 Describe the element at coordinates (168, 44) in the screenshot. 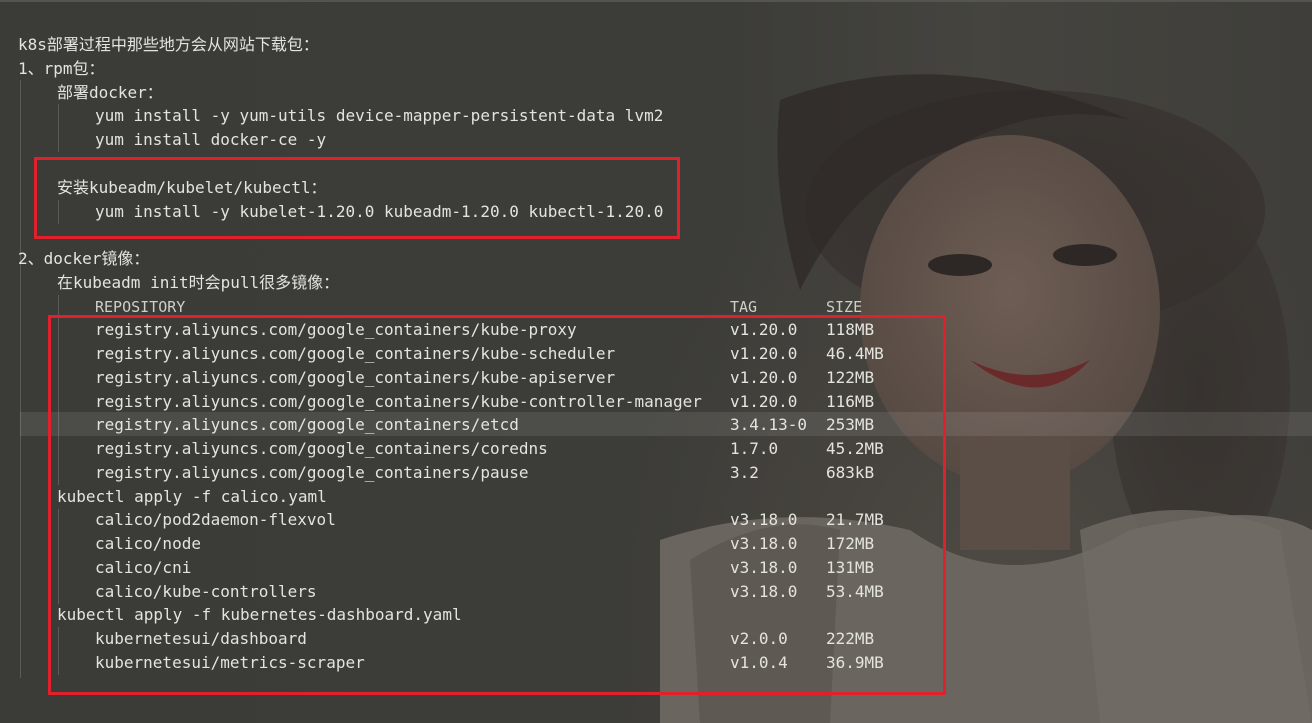

I see `doc-title: k8s部署过程中那些地方会从网站下载包：` at that location.